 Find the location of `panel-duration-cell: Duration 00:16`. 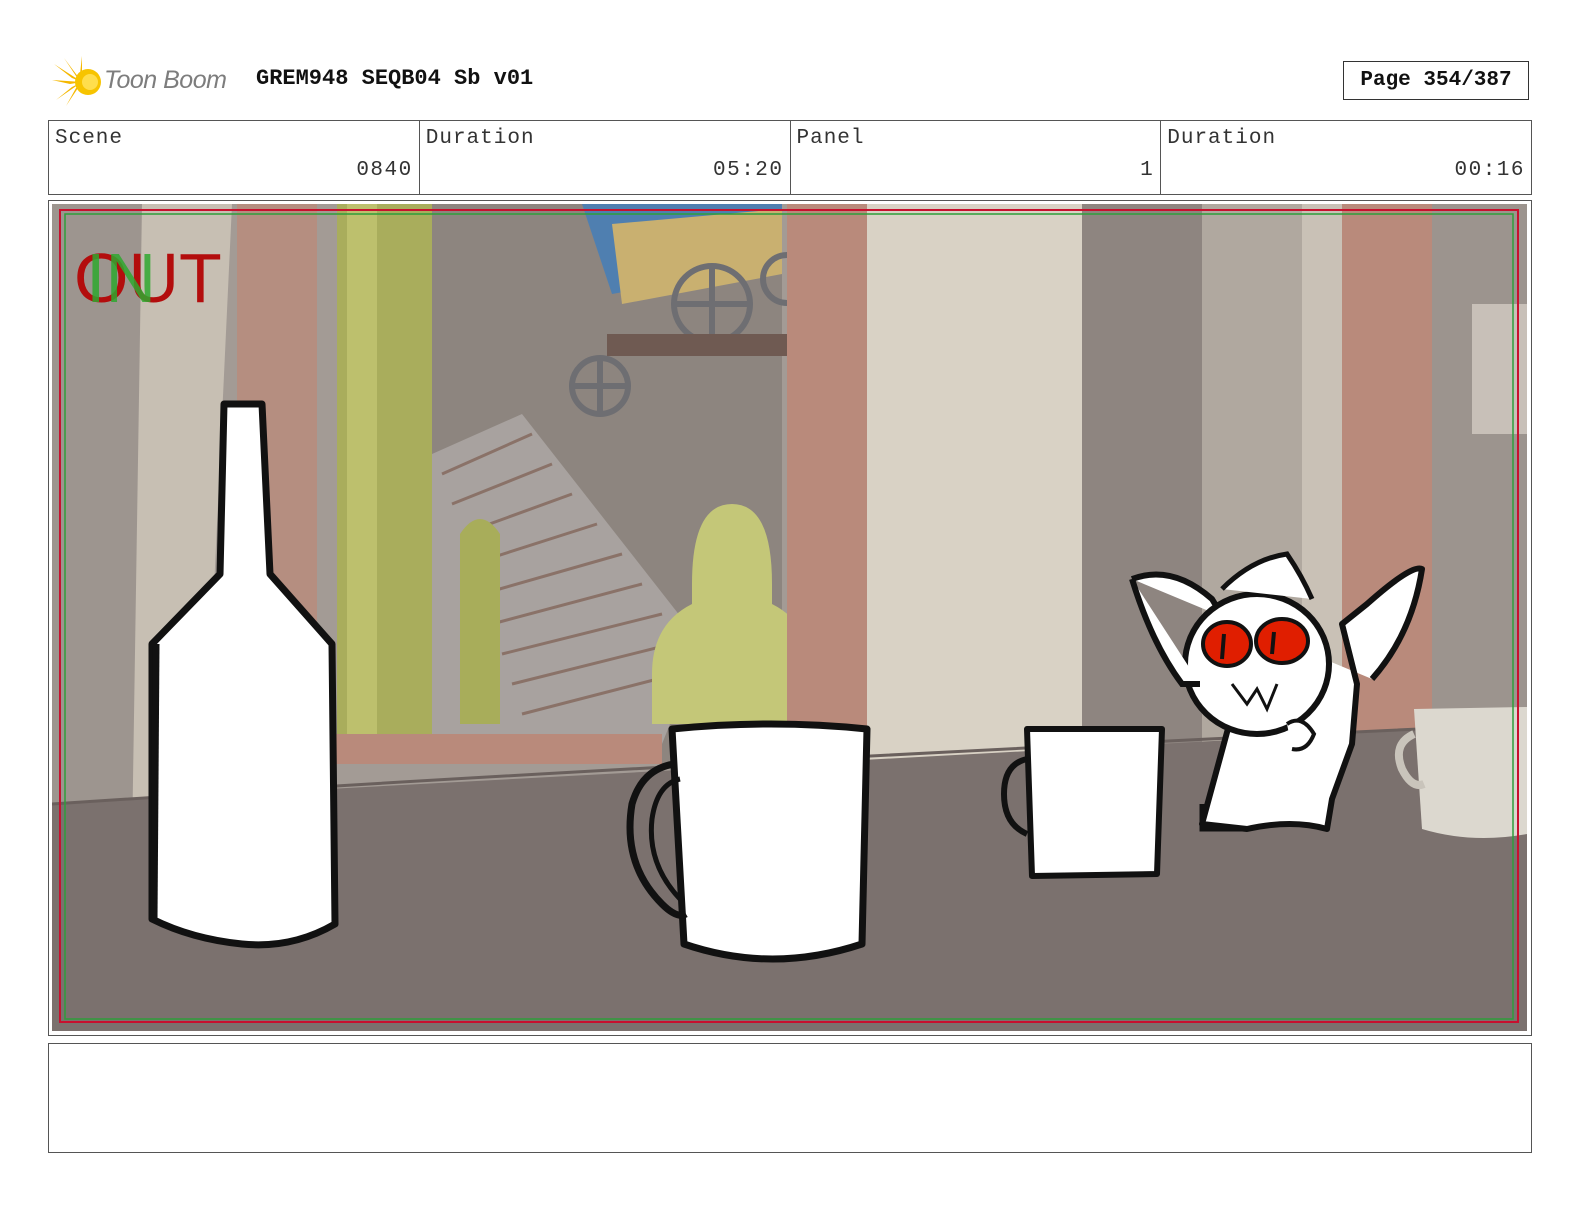

panel-duration-cell: Duration 00:16 is located at coordinates (1346, 157).